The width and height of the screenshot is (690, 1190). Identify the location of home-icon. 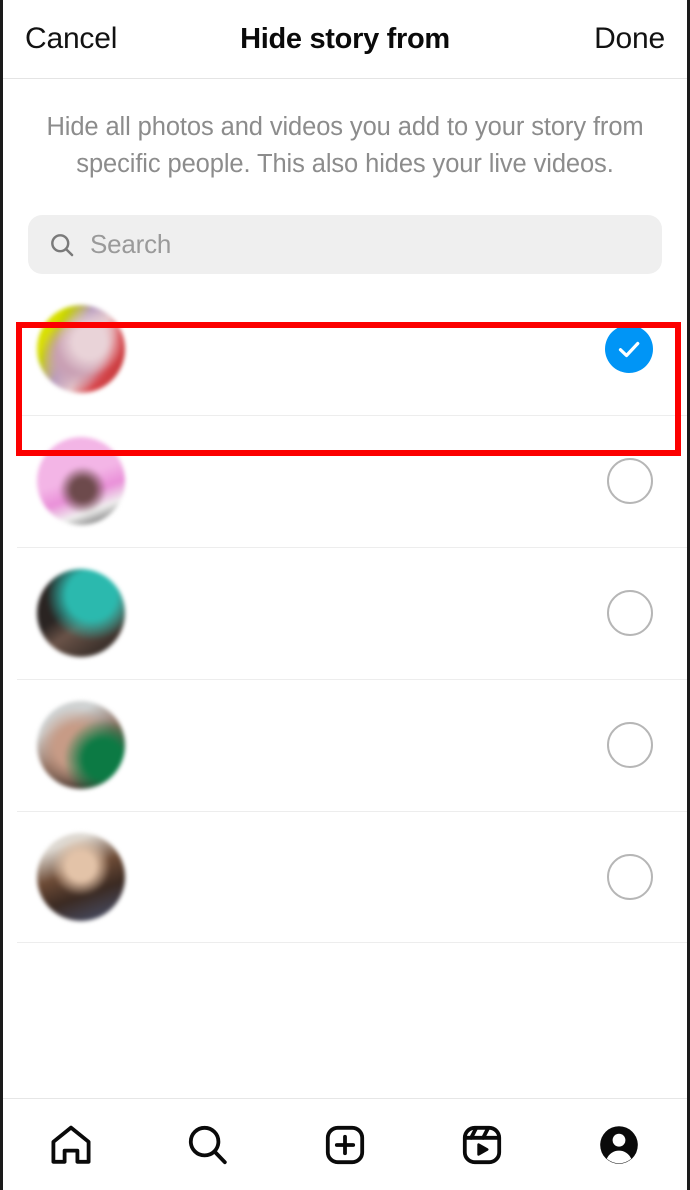
(71, 1145).